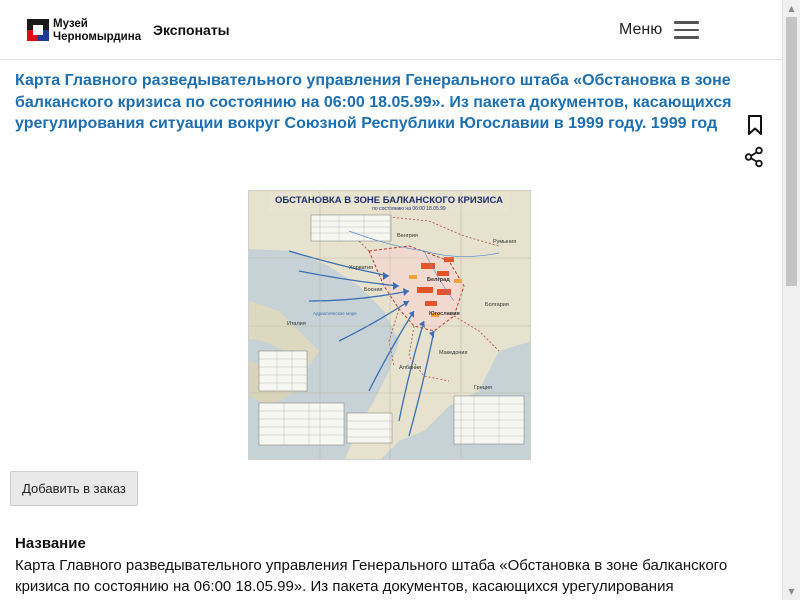 The image size is (800, 600). I want to click on map-label-hungary: Венгрия, so click(407, 236).